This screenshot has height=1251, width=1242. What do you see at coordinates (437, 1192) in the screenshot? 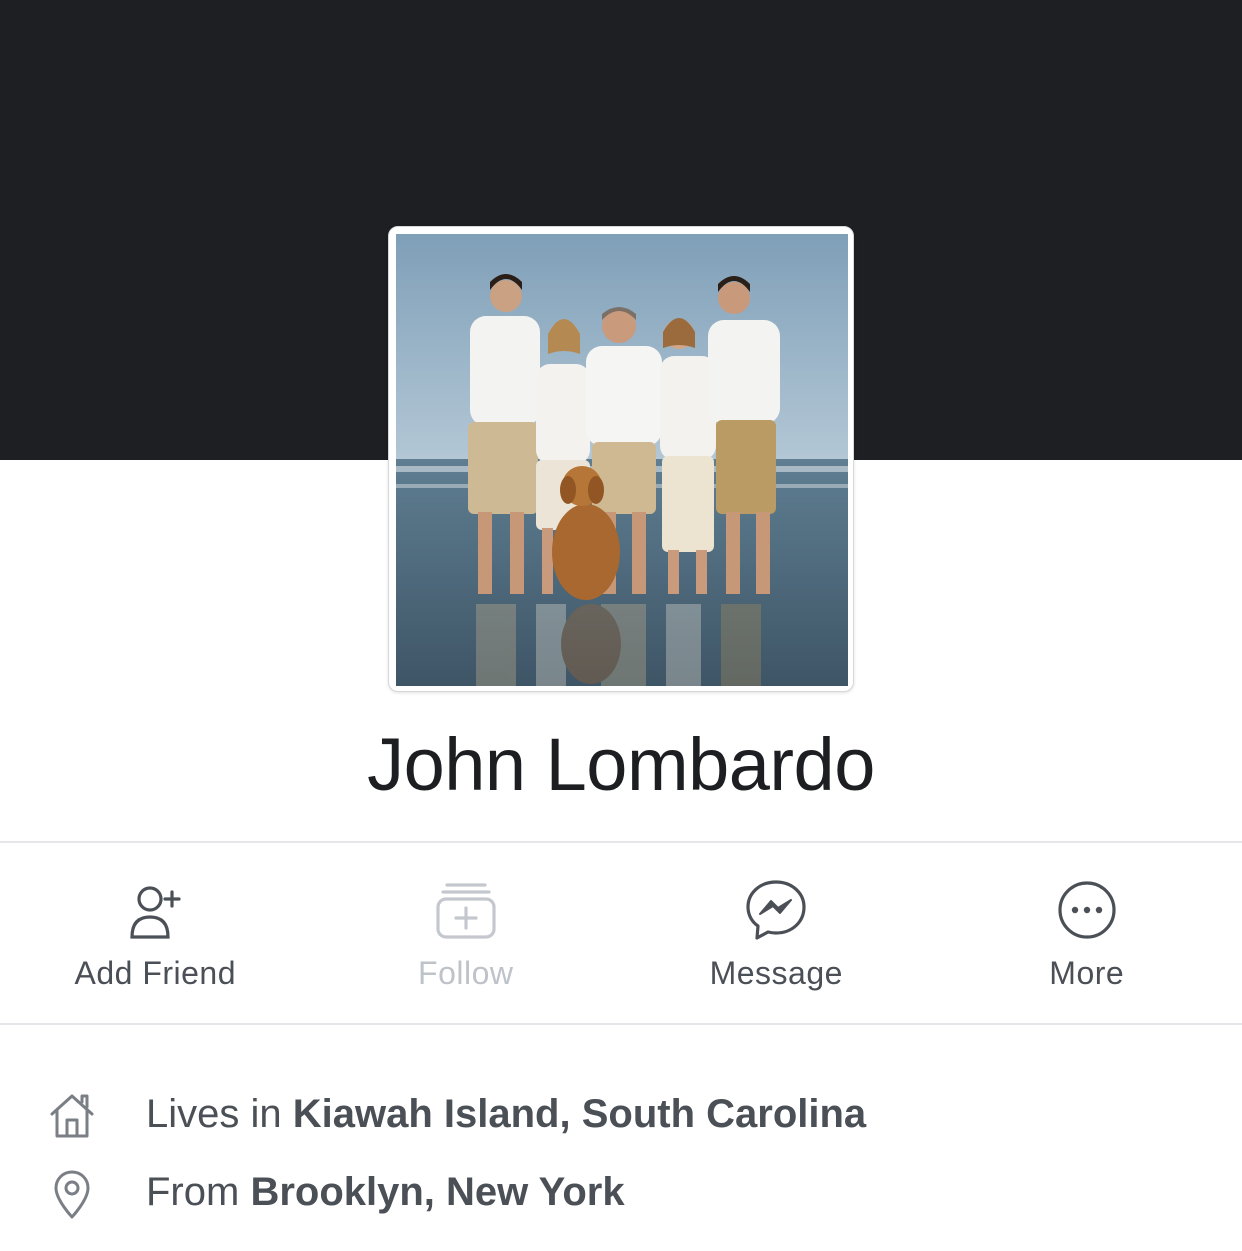
I see `from-location: Brooklyn, New York` at bounding box center [437, 1192].